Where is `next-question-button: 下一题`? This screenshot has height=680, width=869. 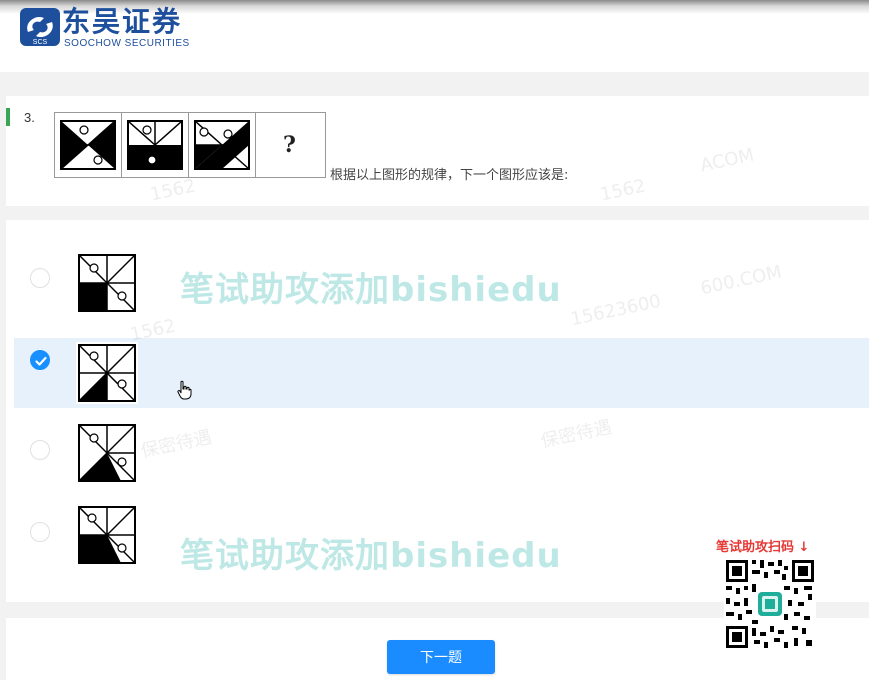
next-question-button: 下一题 is located at coordinates (441, 657).